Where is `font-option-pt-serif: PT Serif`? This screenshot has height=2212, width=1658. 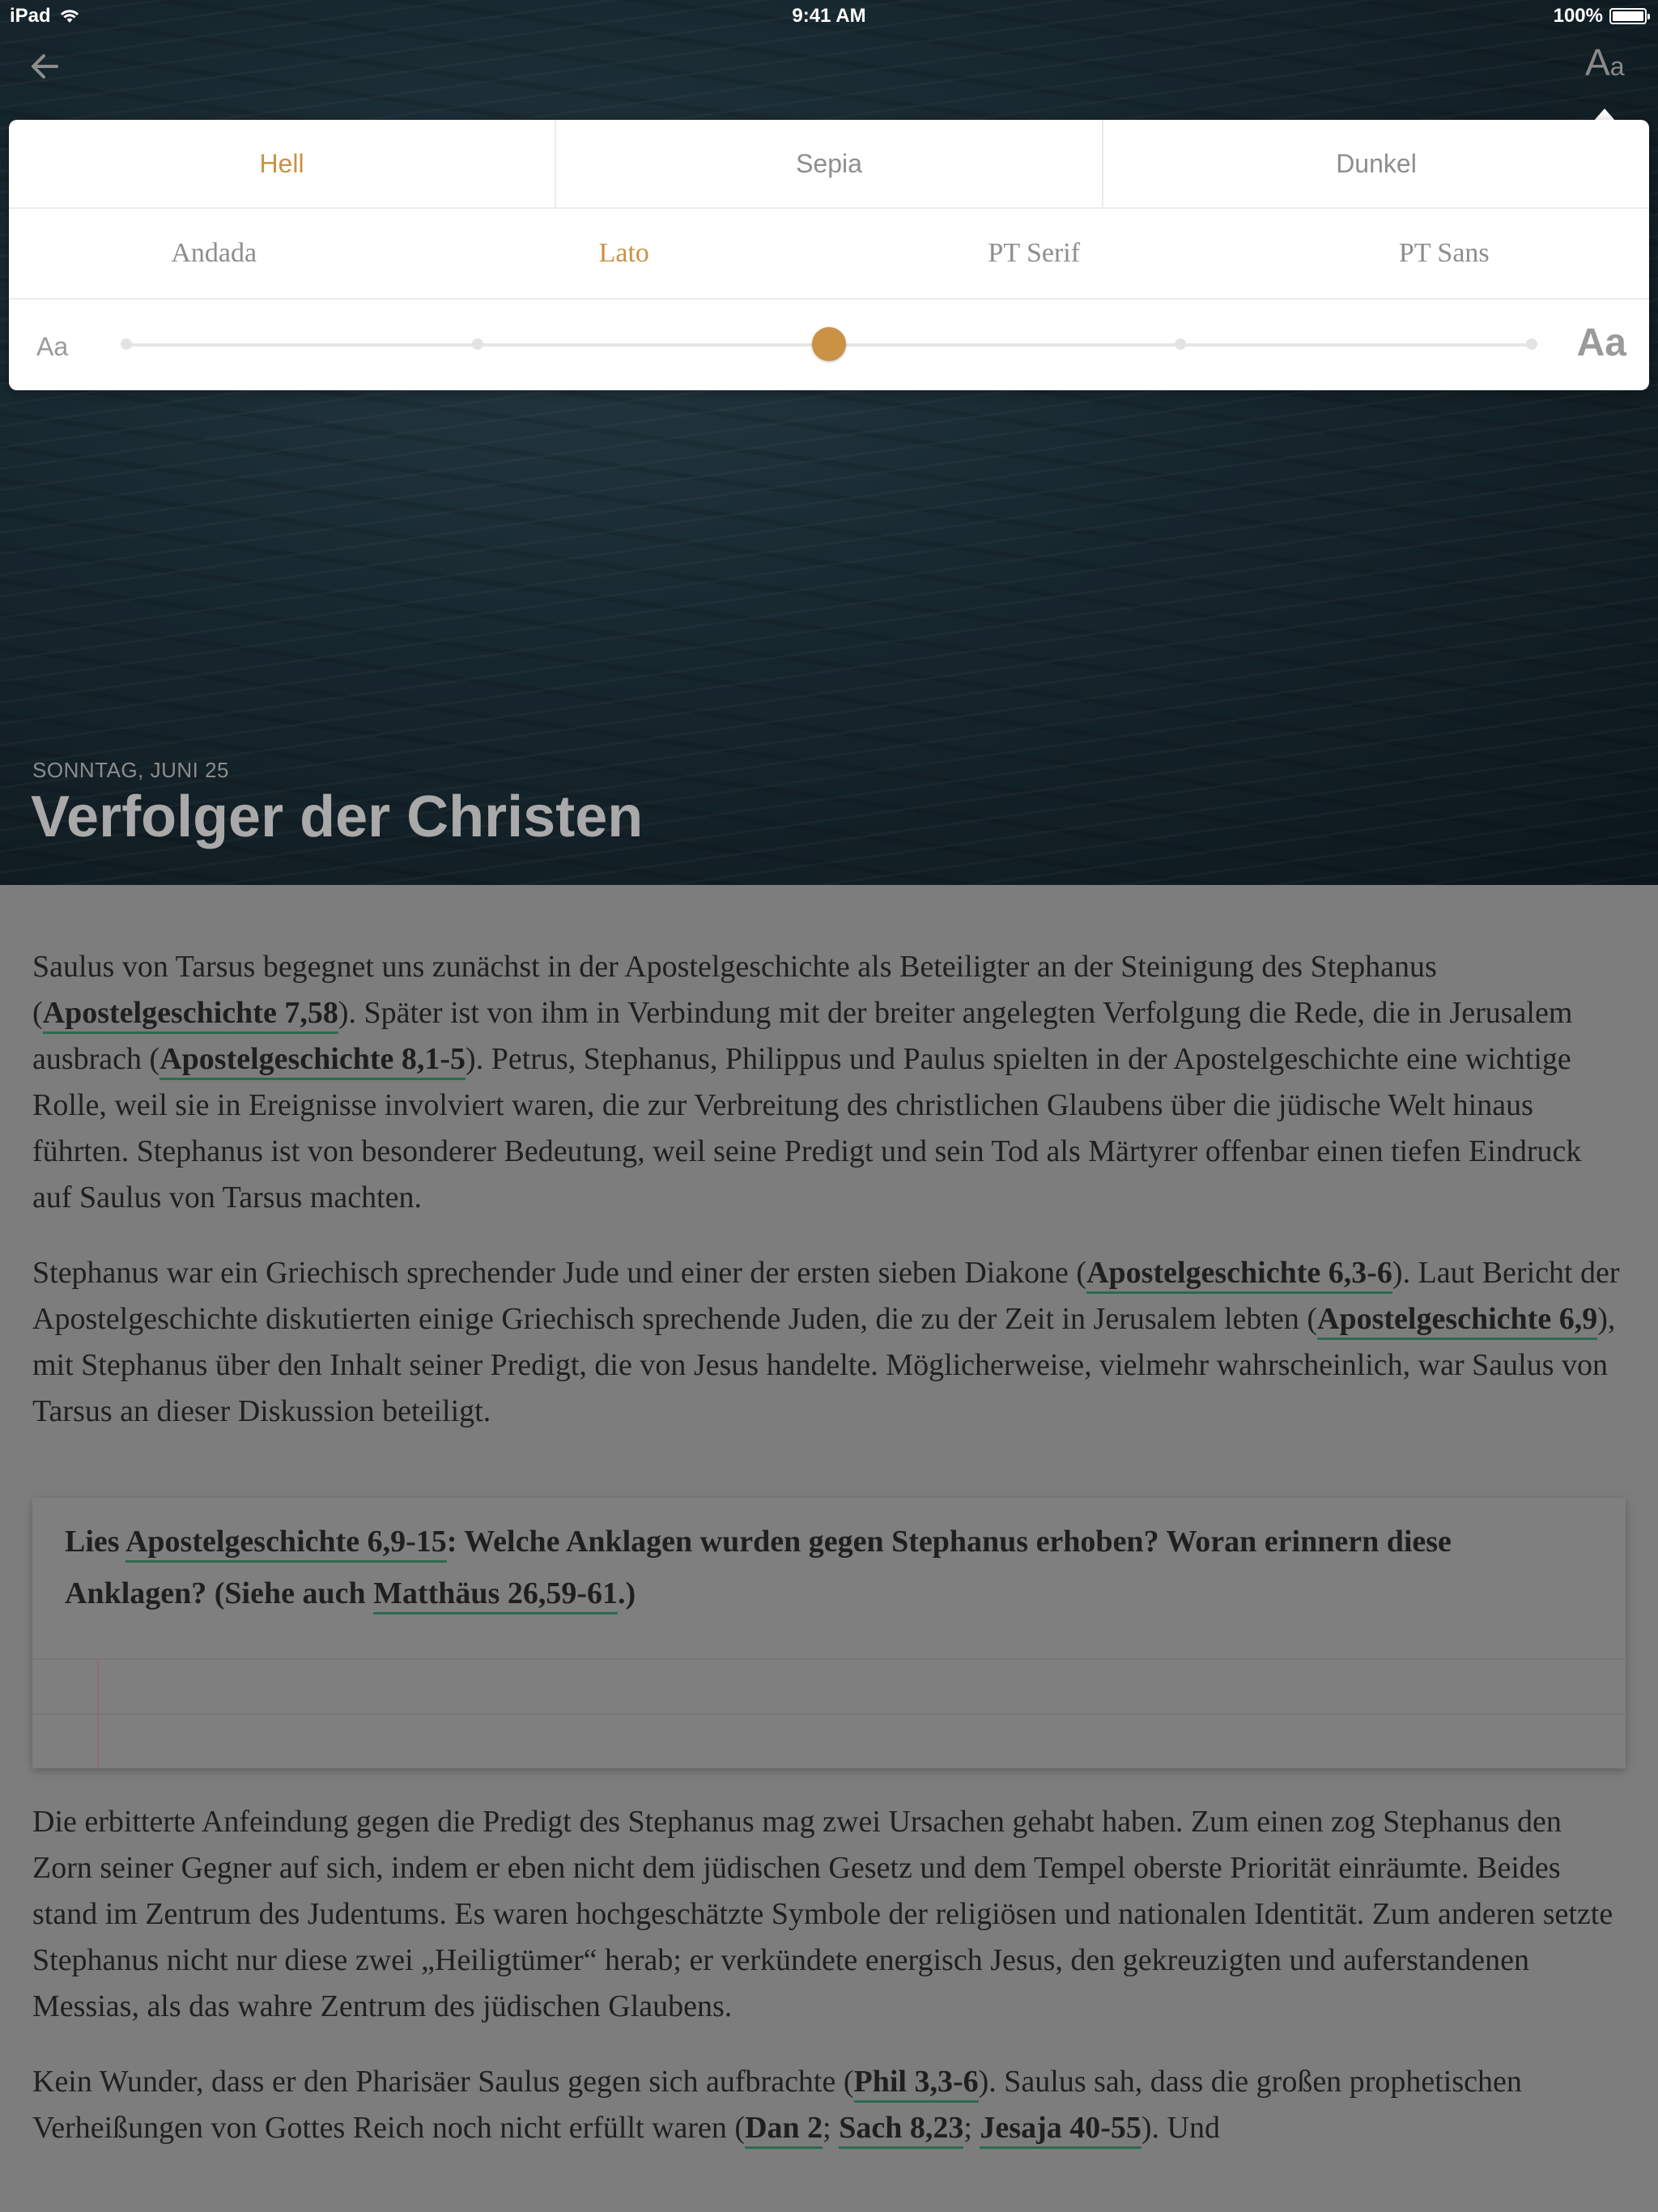
font-option-pt-serif: PT Serif is located at coordinates (1034, 254).